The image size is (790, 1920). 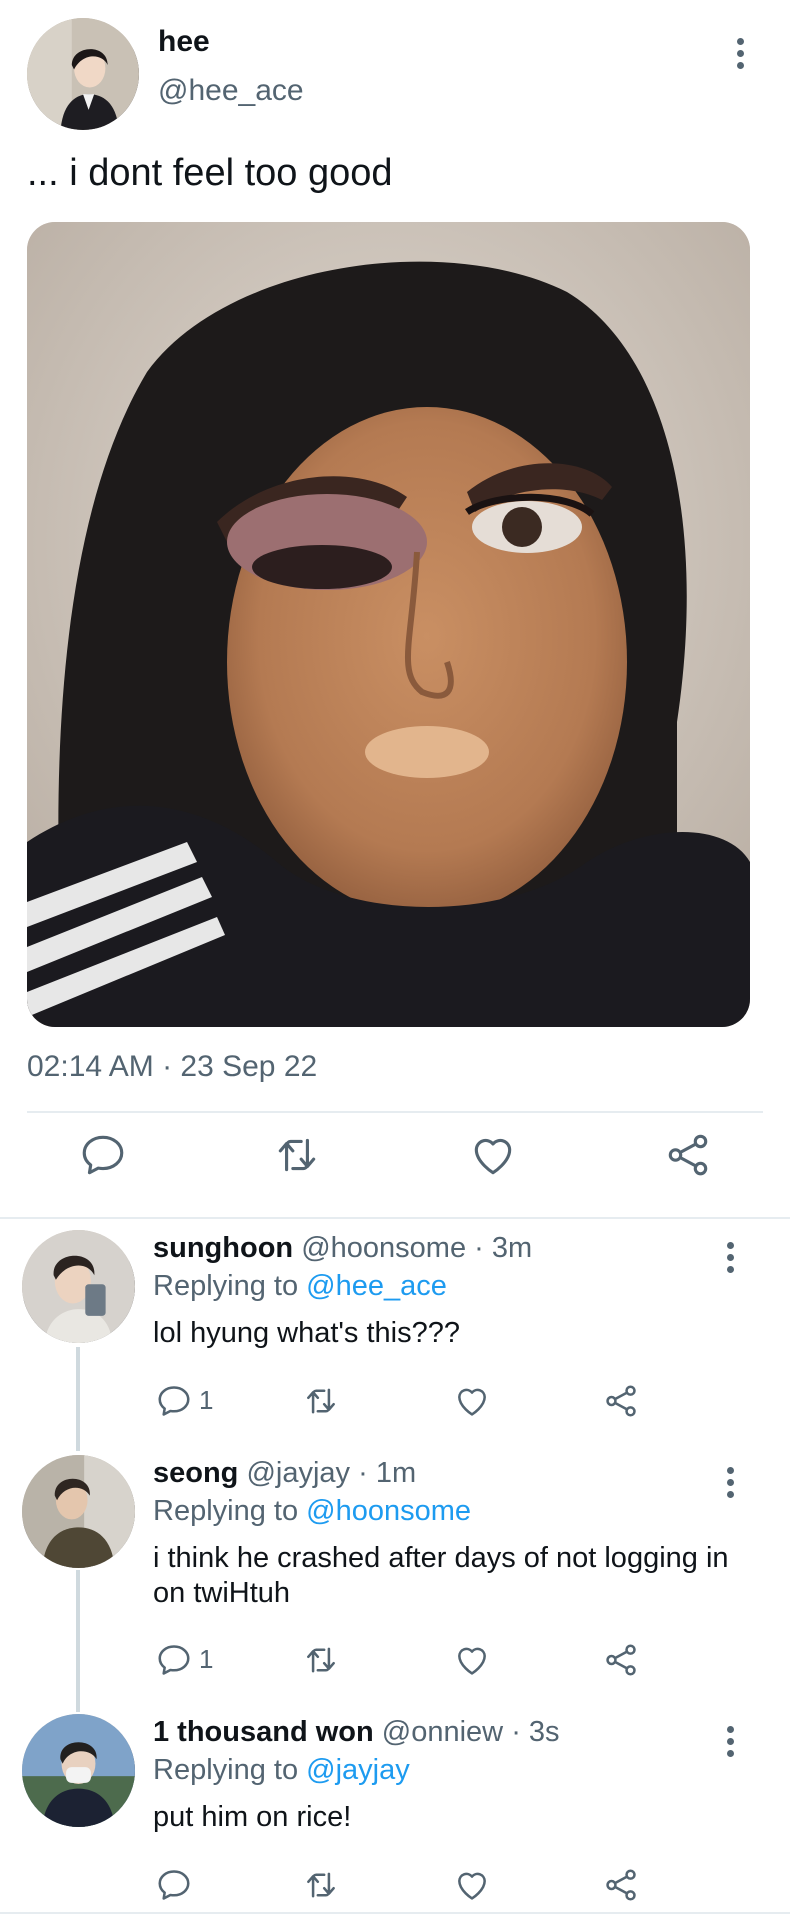 What do you see at coordinates (383, 1248) in the screenshot?
I see `reply-author-handle: @hoonsome` at bounding box center [383, 1248].